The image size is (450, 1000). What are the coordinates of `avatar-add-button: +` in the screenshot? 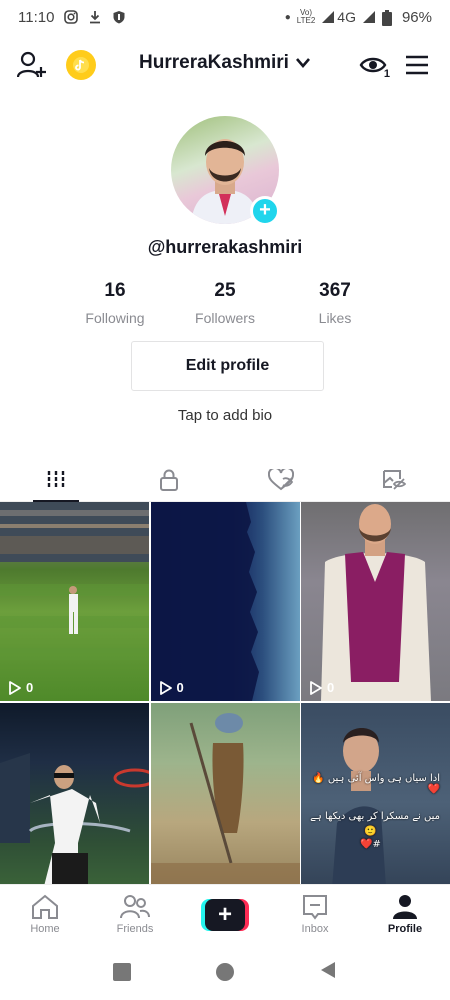 It's located at (265, 211).